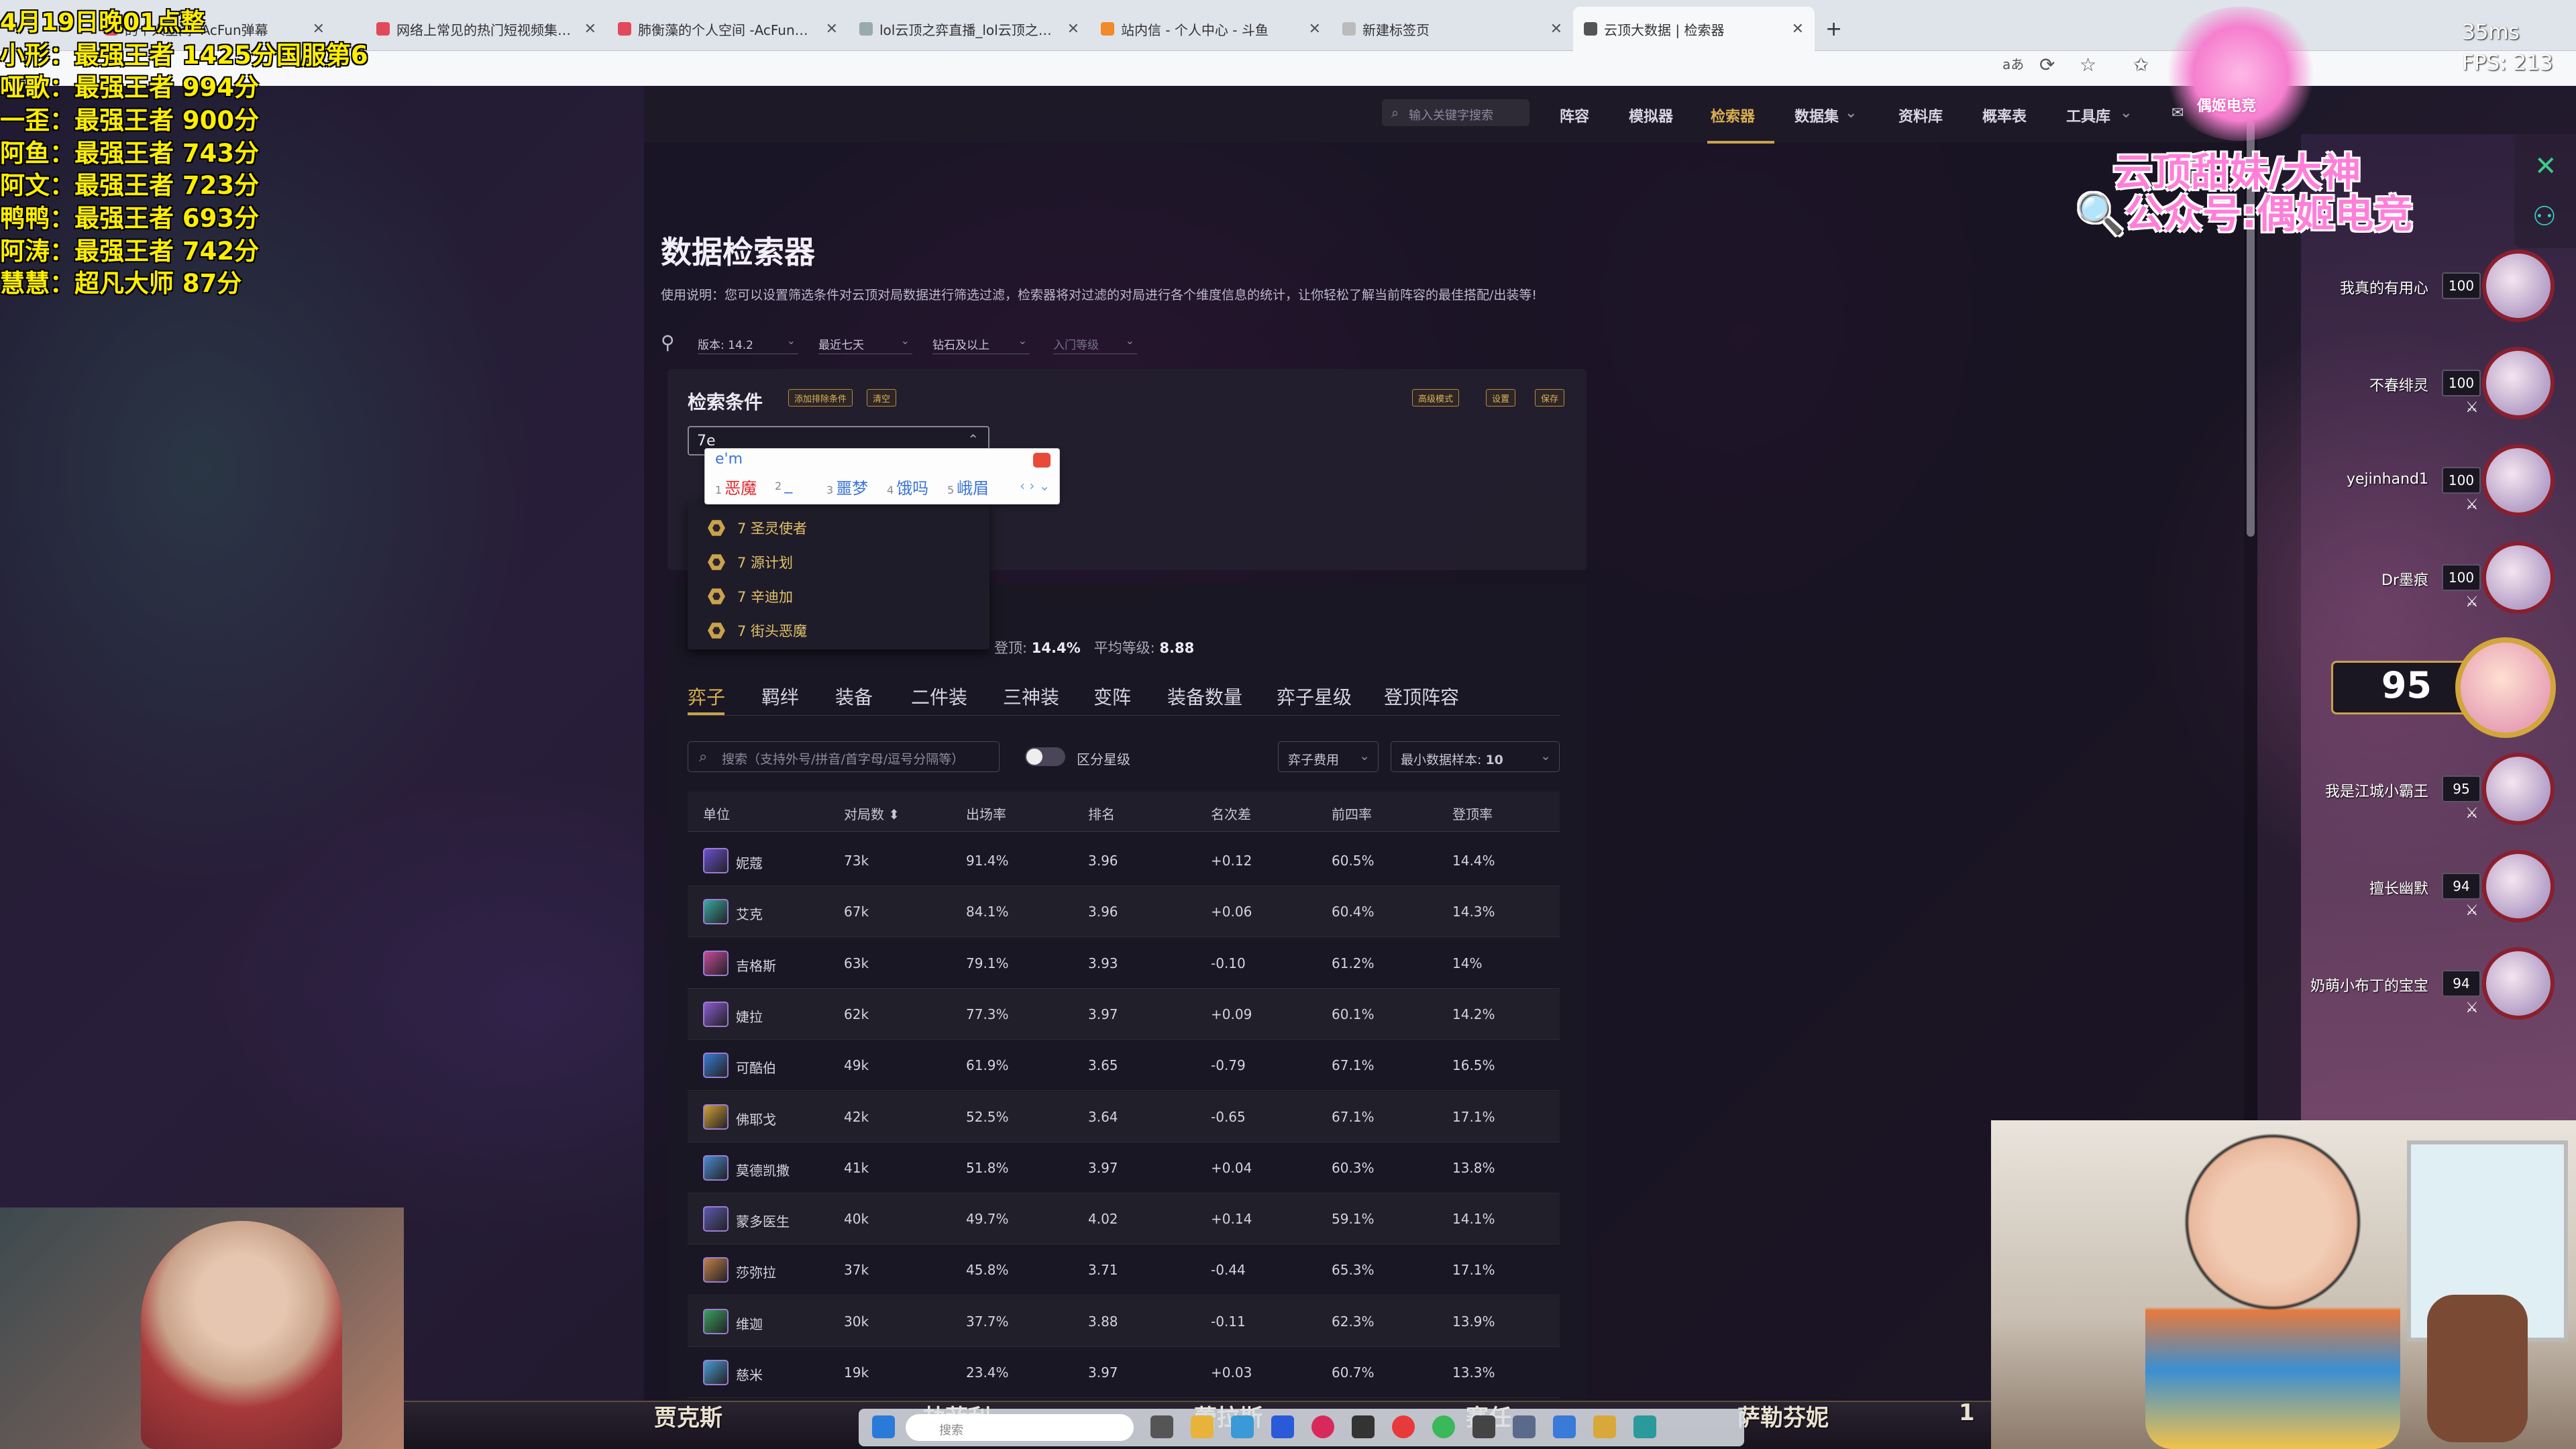 The width and height of the screenshot is (2576, 1449). I want to click on col-games: 对局数 ⬍, so click(872, 813).